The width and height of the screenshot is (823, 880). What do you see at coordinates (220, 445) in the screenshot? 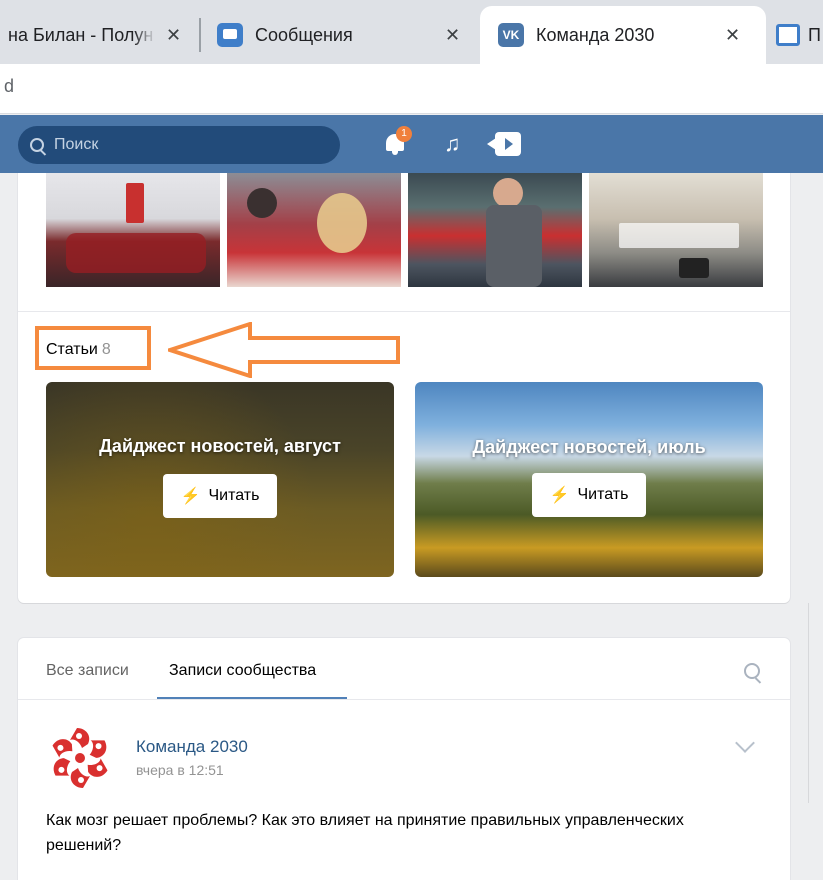
I see `article-title: Дайджест новостей, август` at bounding box center [220, 445].